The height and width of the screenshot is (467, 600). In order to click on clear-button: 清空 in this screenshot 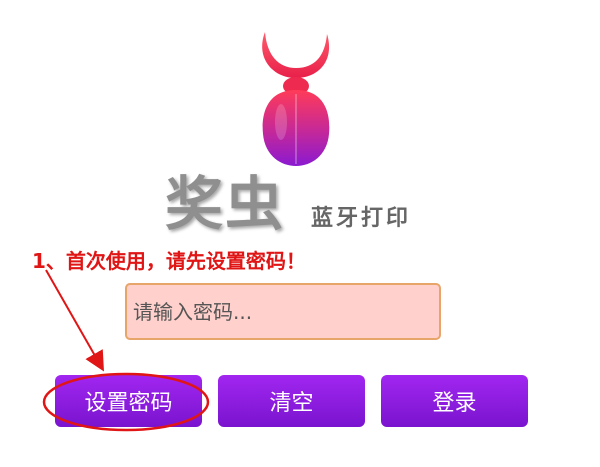, I will do `click(291, 401)`.